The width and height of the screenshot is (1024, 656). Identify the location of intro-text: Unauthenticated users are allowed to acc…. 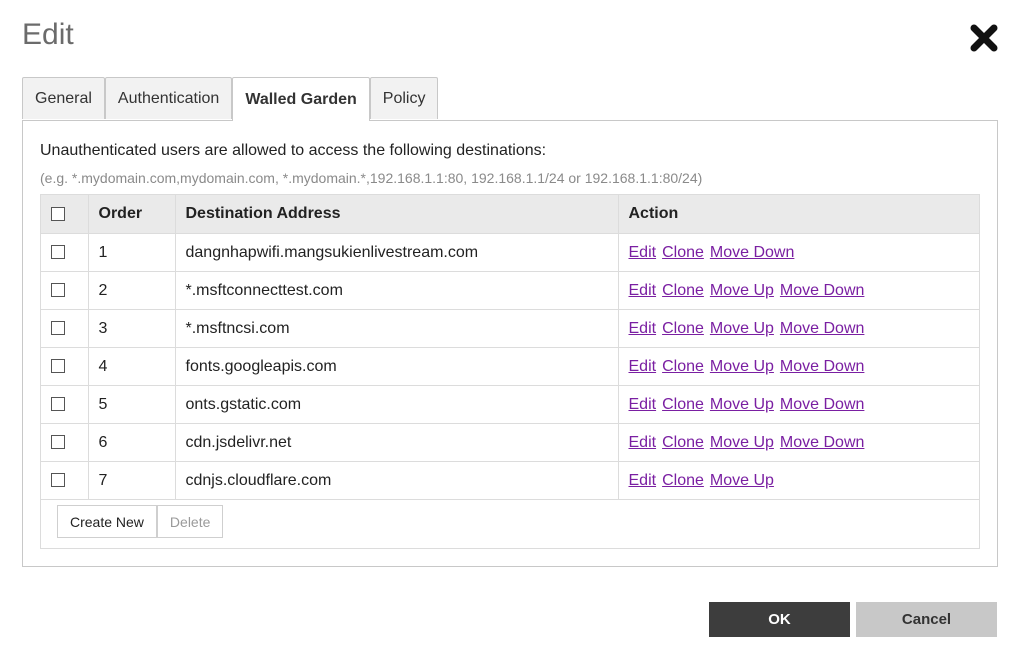
(293, 150).